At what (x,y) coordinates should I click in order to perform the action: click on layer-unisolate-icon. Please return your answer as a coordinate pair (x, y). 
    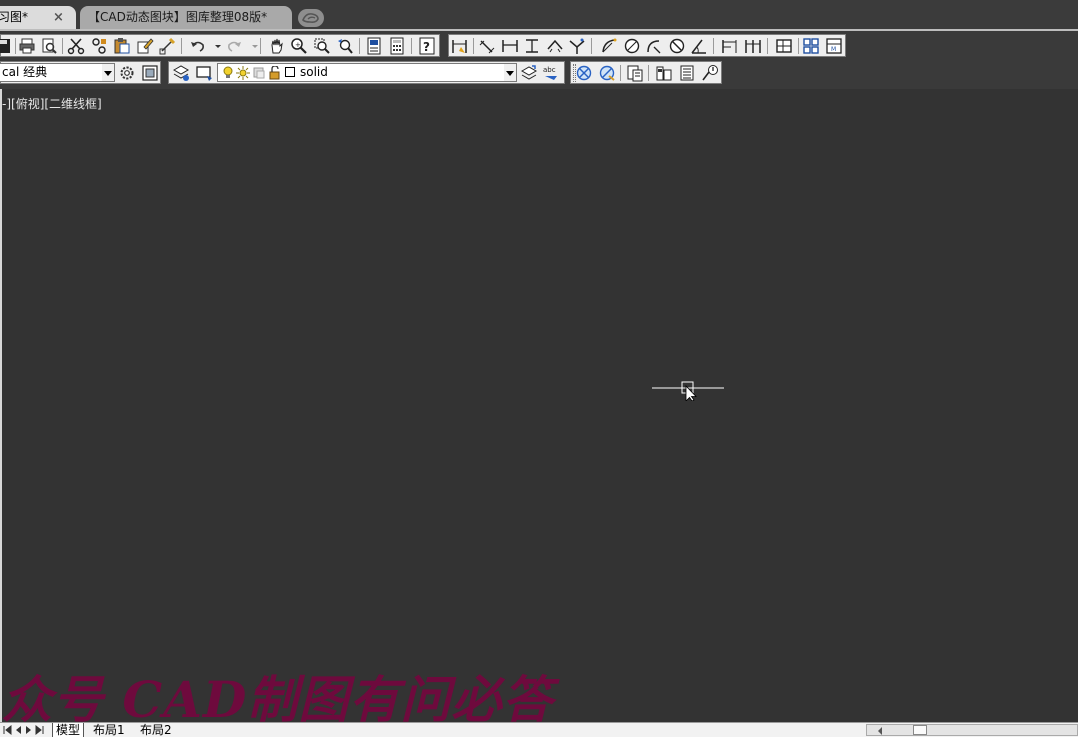
    Looking at the image, I should click on (607, 73).